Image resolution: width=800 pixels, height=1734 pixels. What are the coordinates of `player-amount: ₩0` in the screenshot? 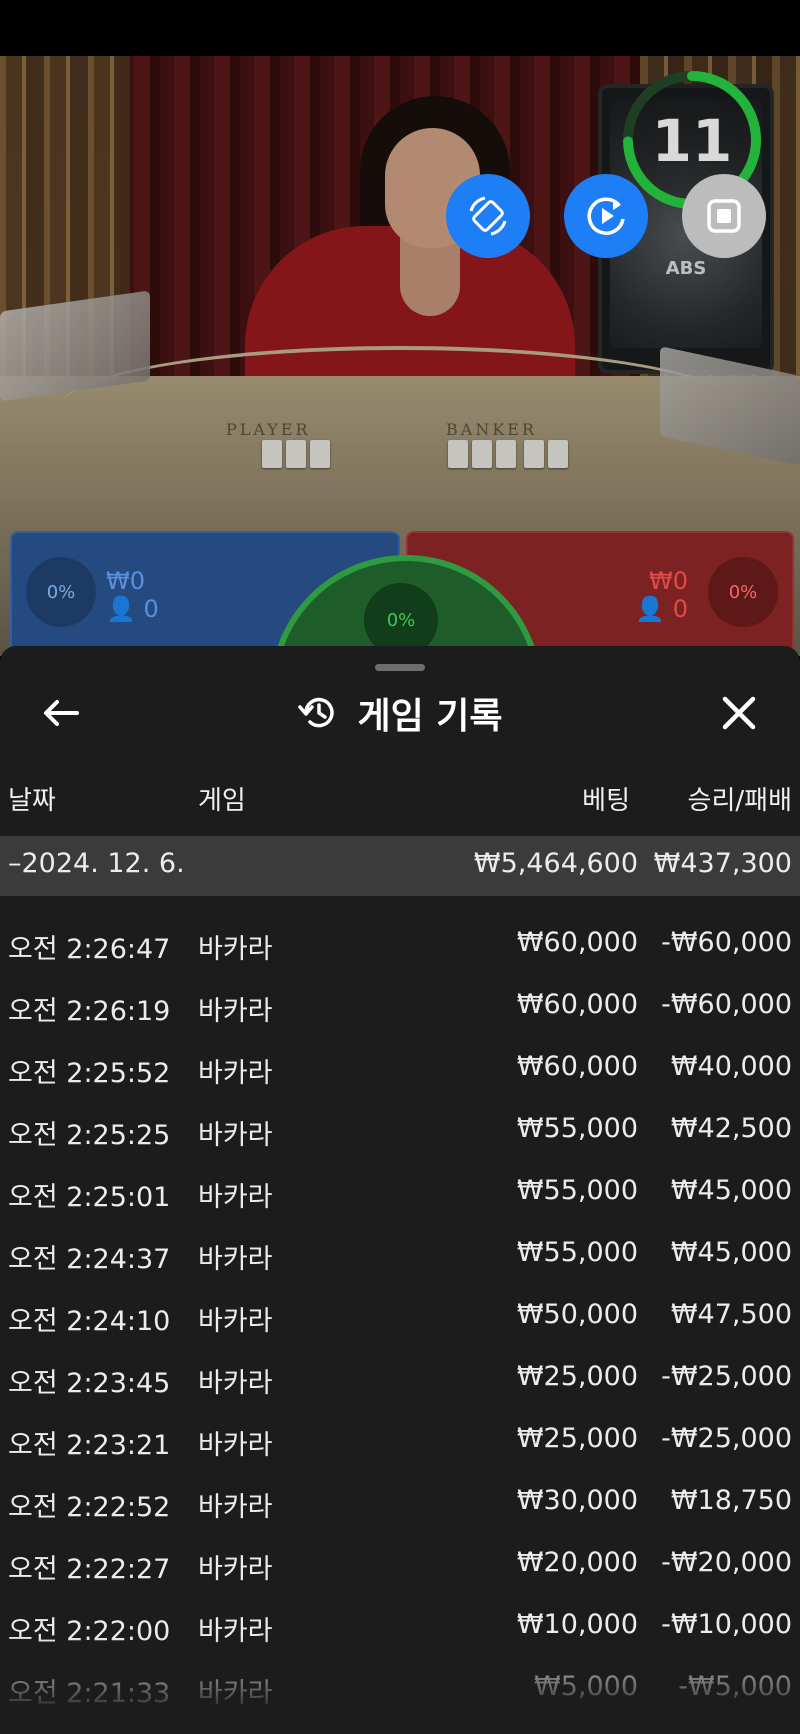 It's located at (125, 581).